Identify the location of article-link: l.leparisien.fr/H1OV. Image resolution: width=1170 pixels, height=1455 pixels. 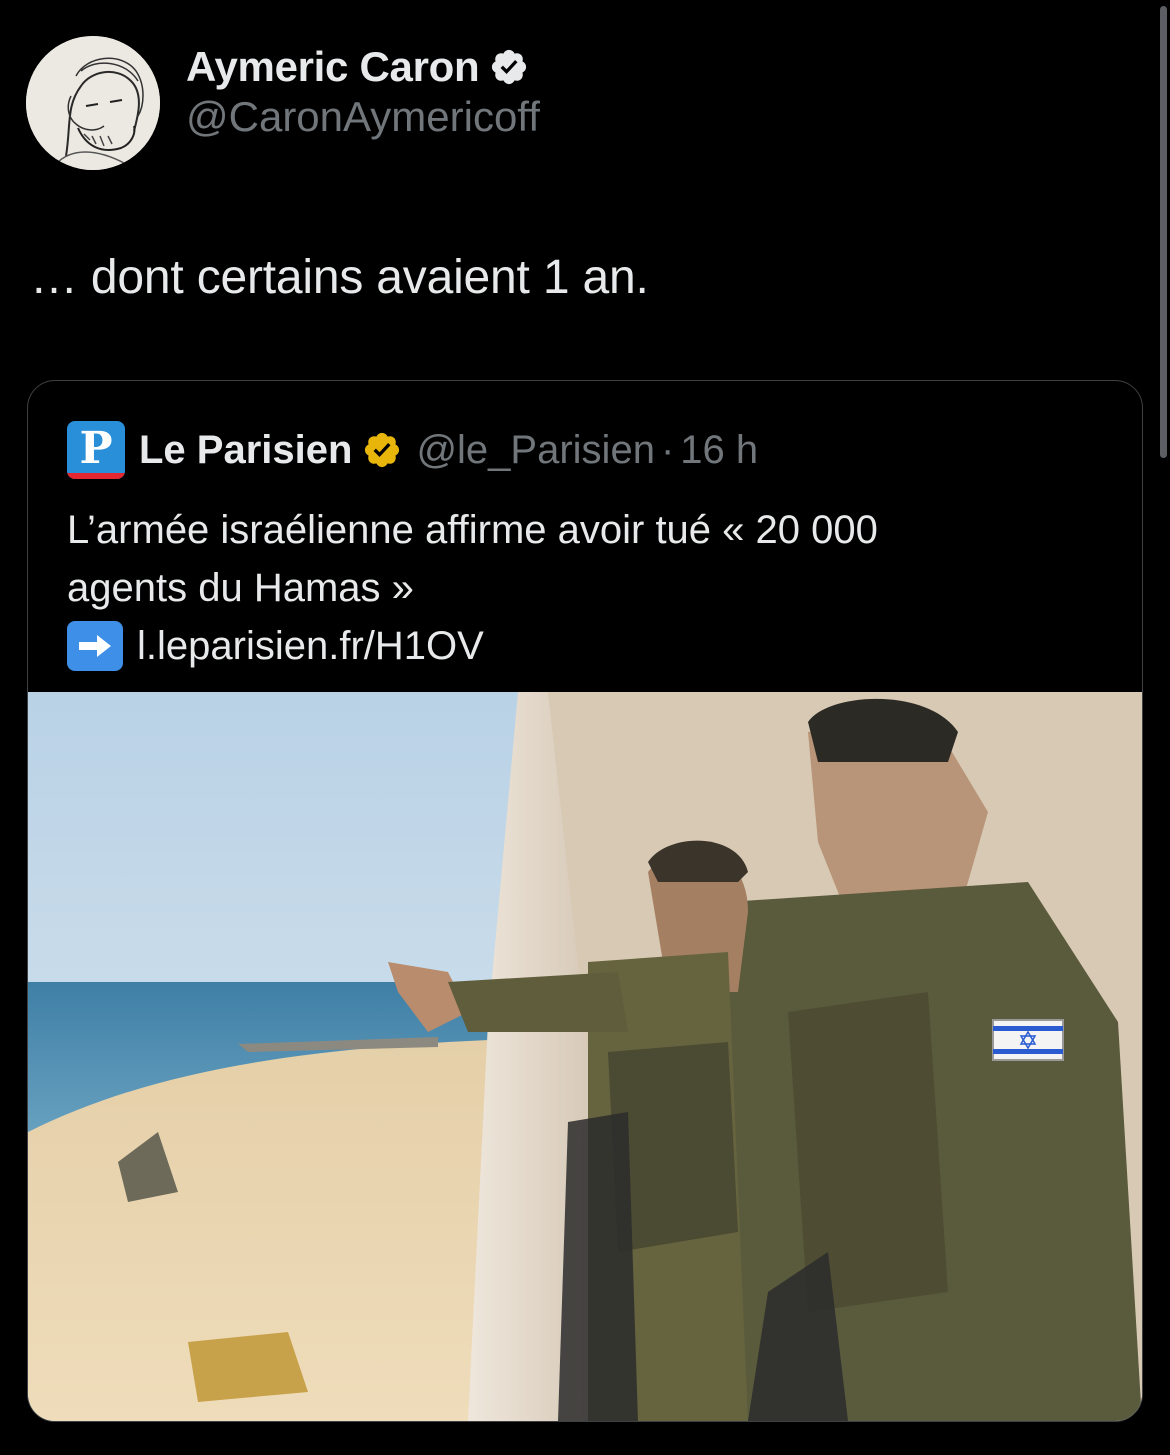
(310, 646).